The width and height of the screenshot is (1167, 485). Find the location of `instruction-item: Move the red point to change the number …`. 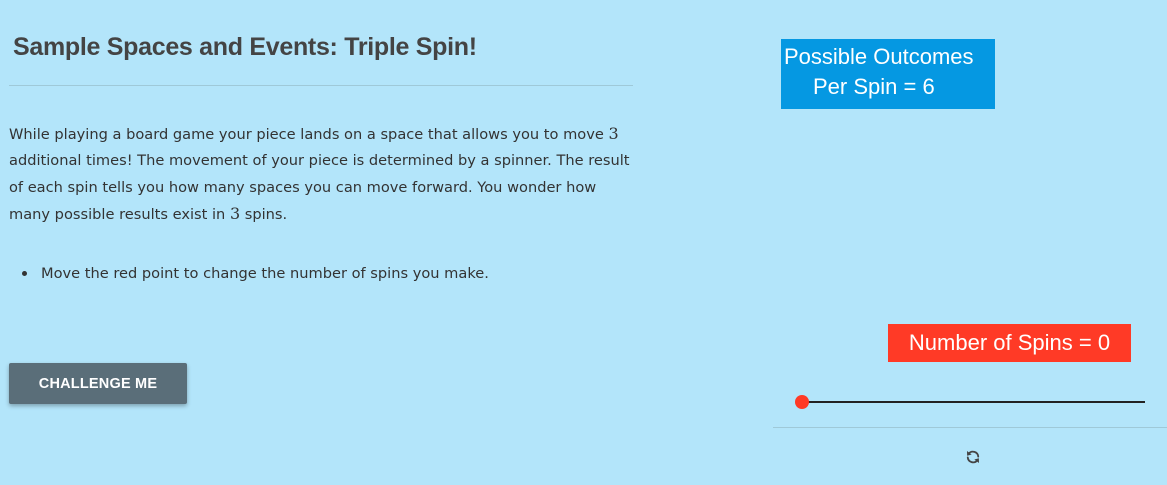

instruction-item: Move the red point to change the number … is located at coordinates (249, 274).